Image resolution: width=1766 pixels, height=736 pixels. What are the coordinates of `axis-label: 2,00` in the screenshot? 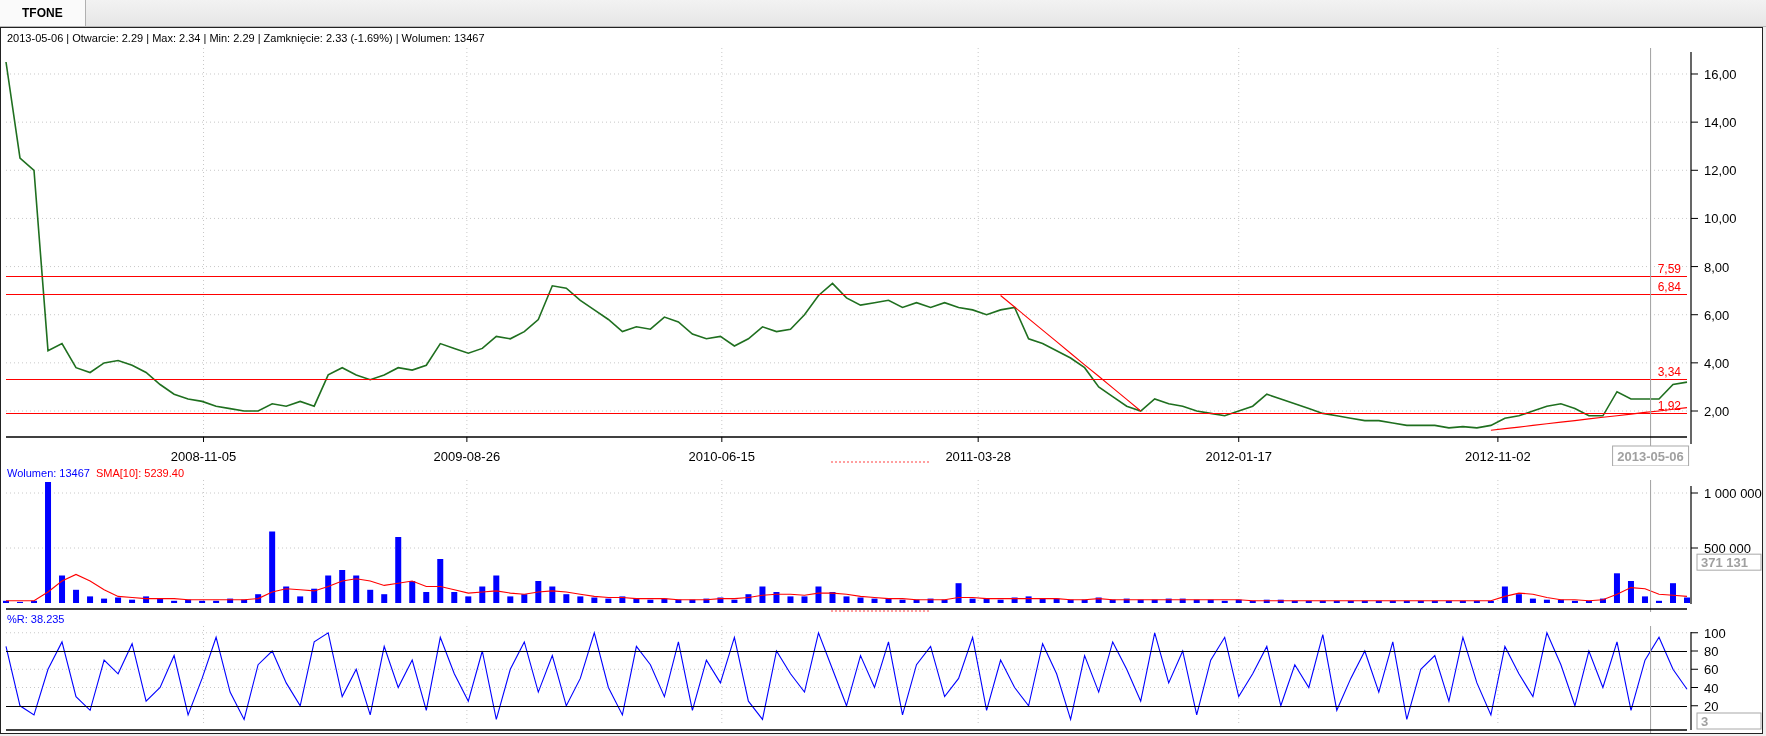 It's located at (1717, 411).